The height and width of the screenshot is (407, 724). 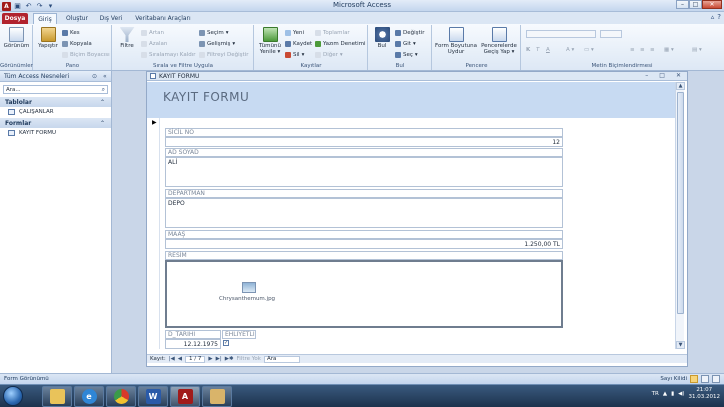 I want to click on maximize-button: □, so click(x=695, y=4).